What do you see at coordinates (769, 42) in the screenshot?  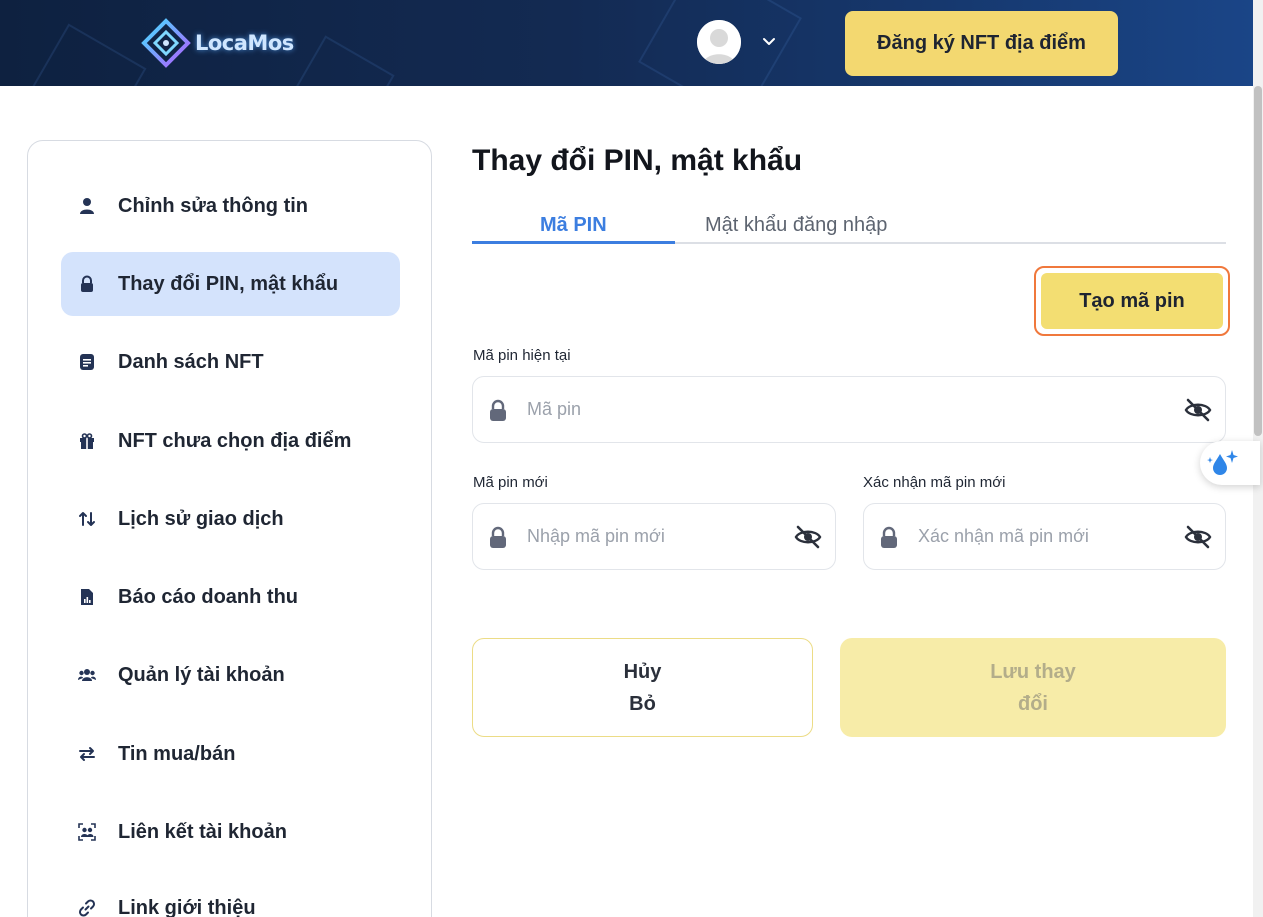 I see `chevron-down-icon` at bounding box center [769, 42].